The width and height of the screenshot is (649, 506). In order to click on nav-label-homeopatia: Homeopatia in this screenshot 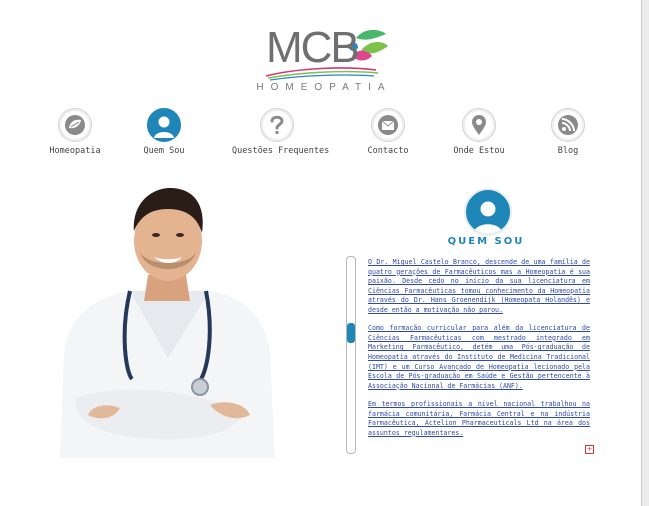, I will do `click(75, 151)`.